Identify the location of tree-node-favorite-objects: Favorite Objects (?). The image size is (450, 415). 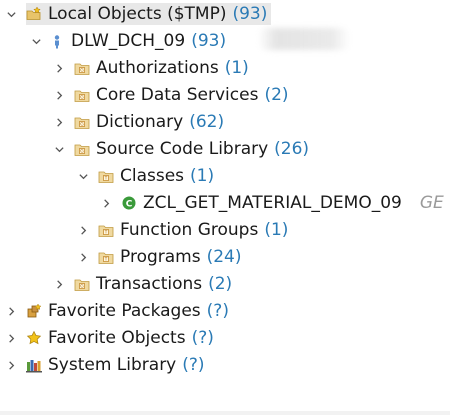
(225, 338).